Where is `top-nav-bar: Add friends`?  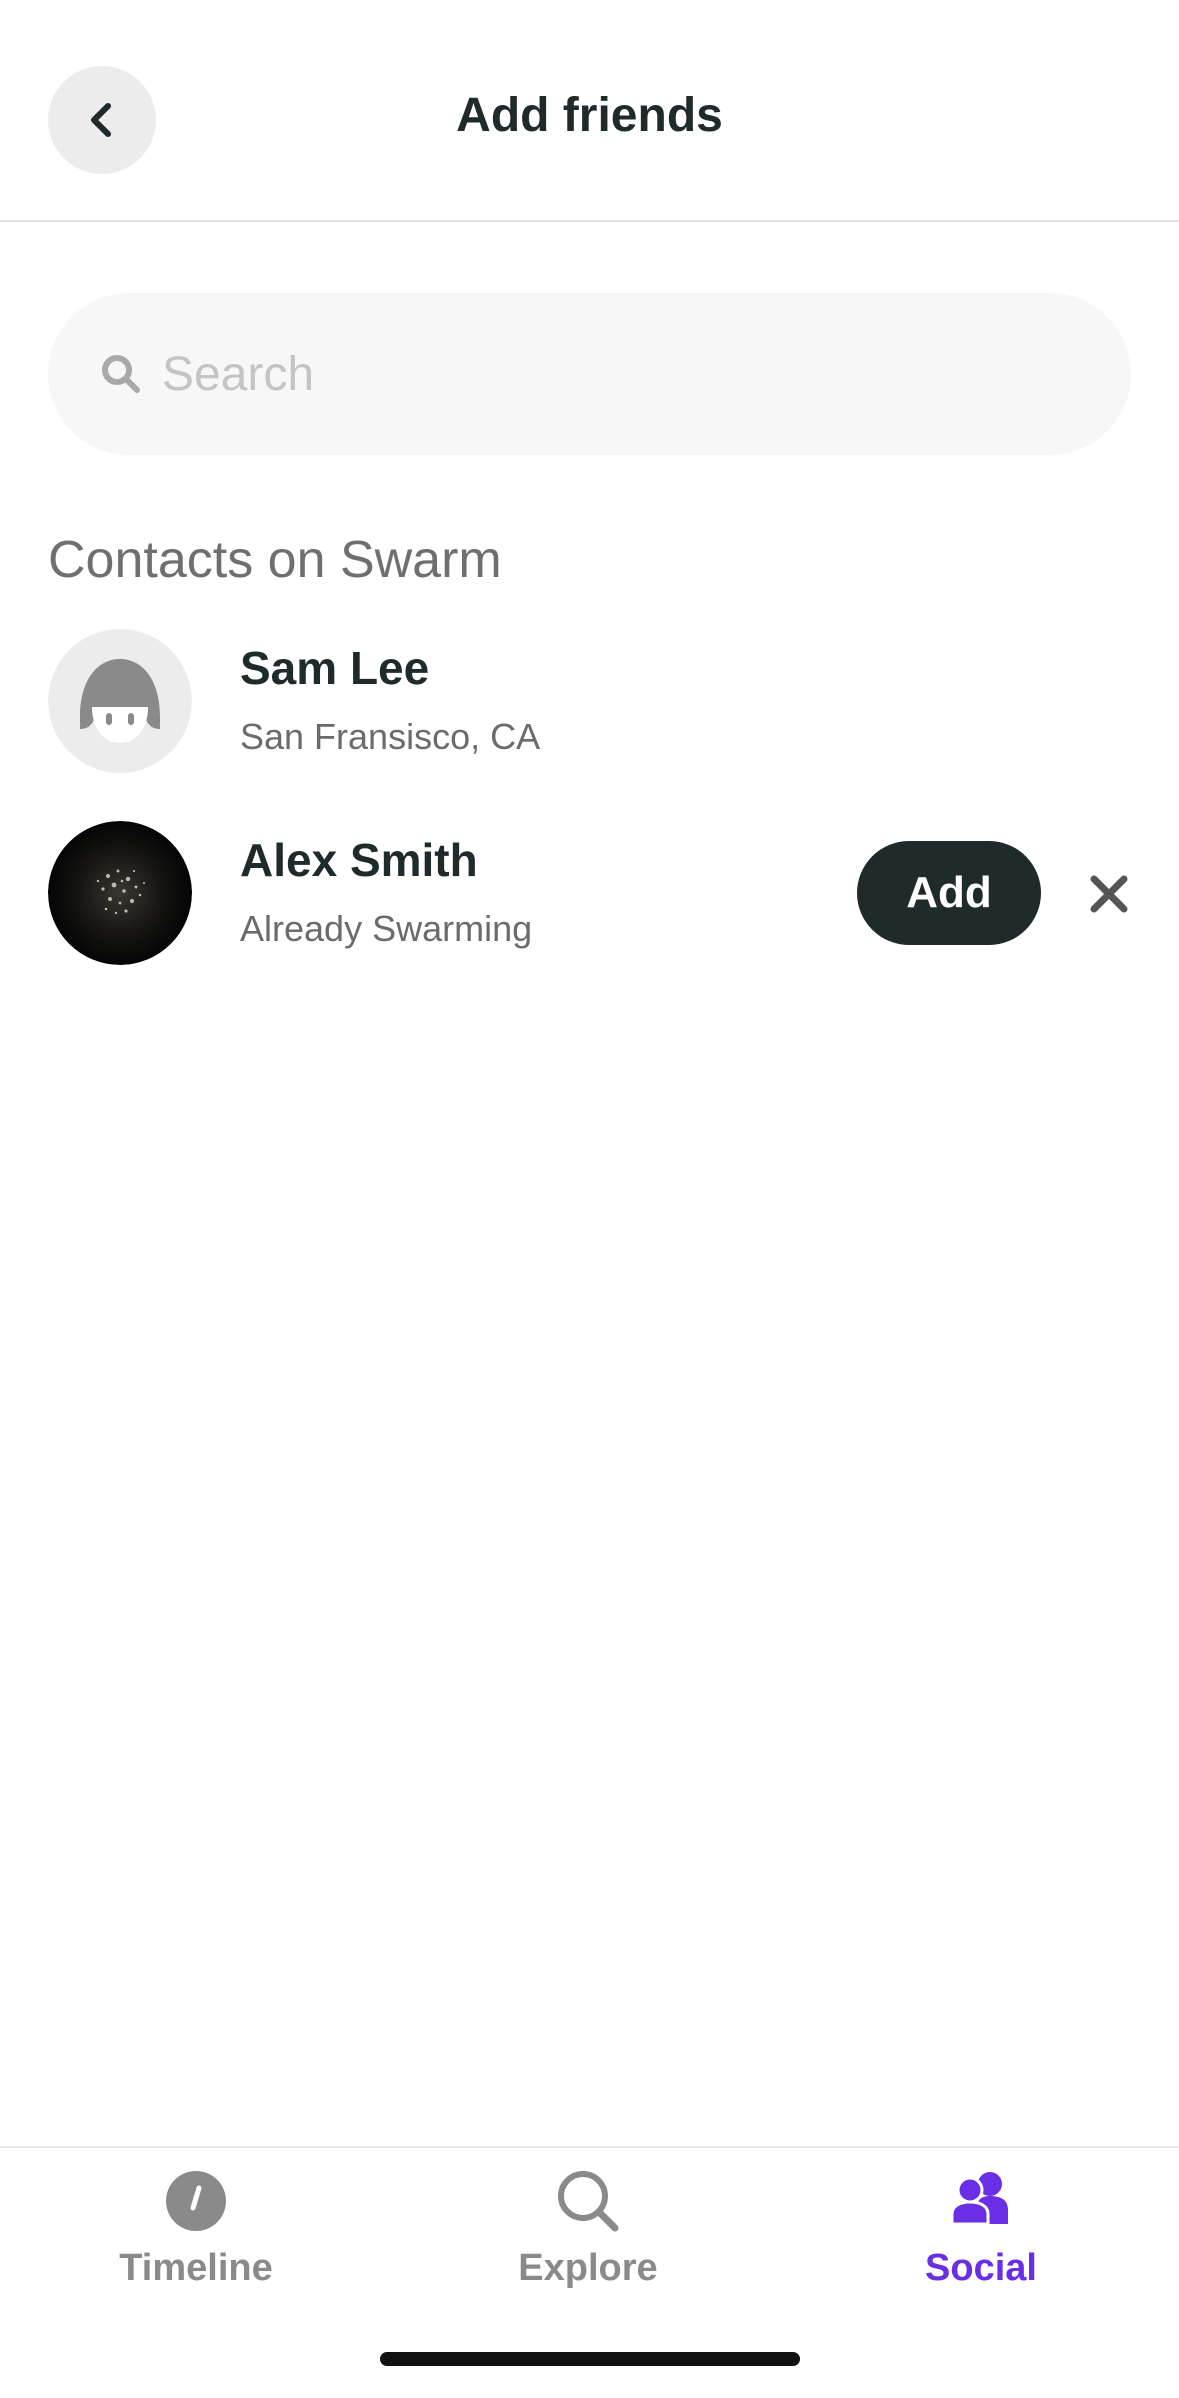 top-nav-bar: Add friends is located at coordinates (589, 111).